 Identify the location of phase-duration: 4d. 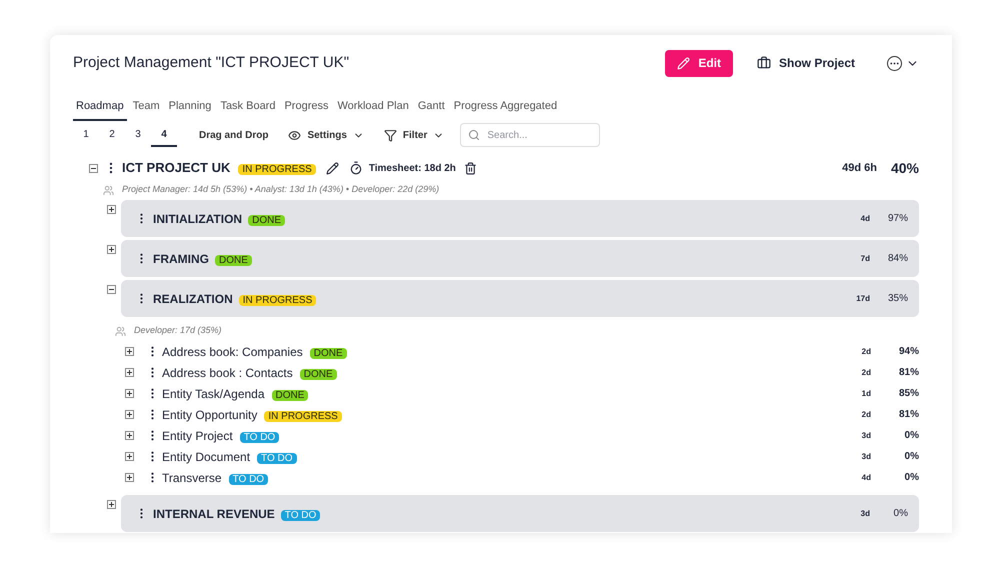
(865, 218).